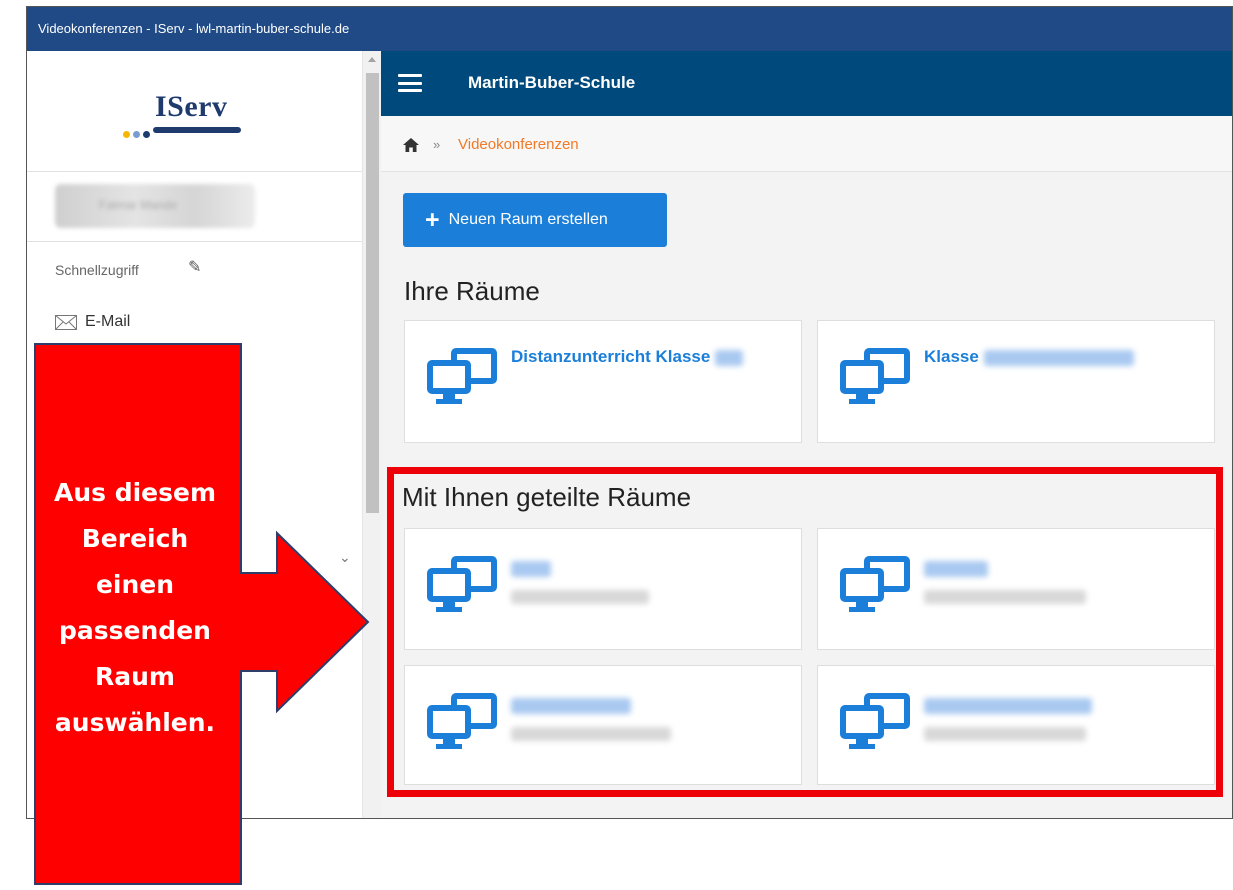 This screenshot has height=890, width=1233. What do you see at coordinates (432, 219) in the screenshot?
I see `plus-icon: +` at bounding box center [432, 219].